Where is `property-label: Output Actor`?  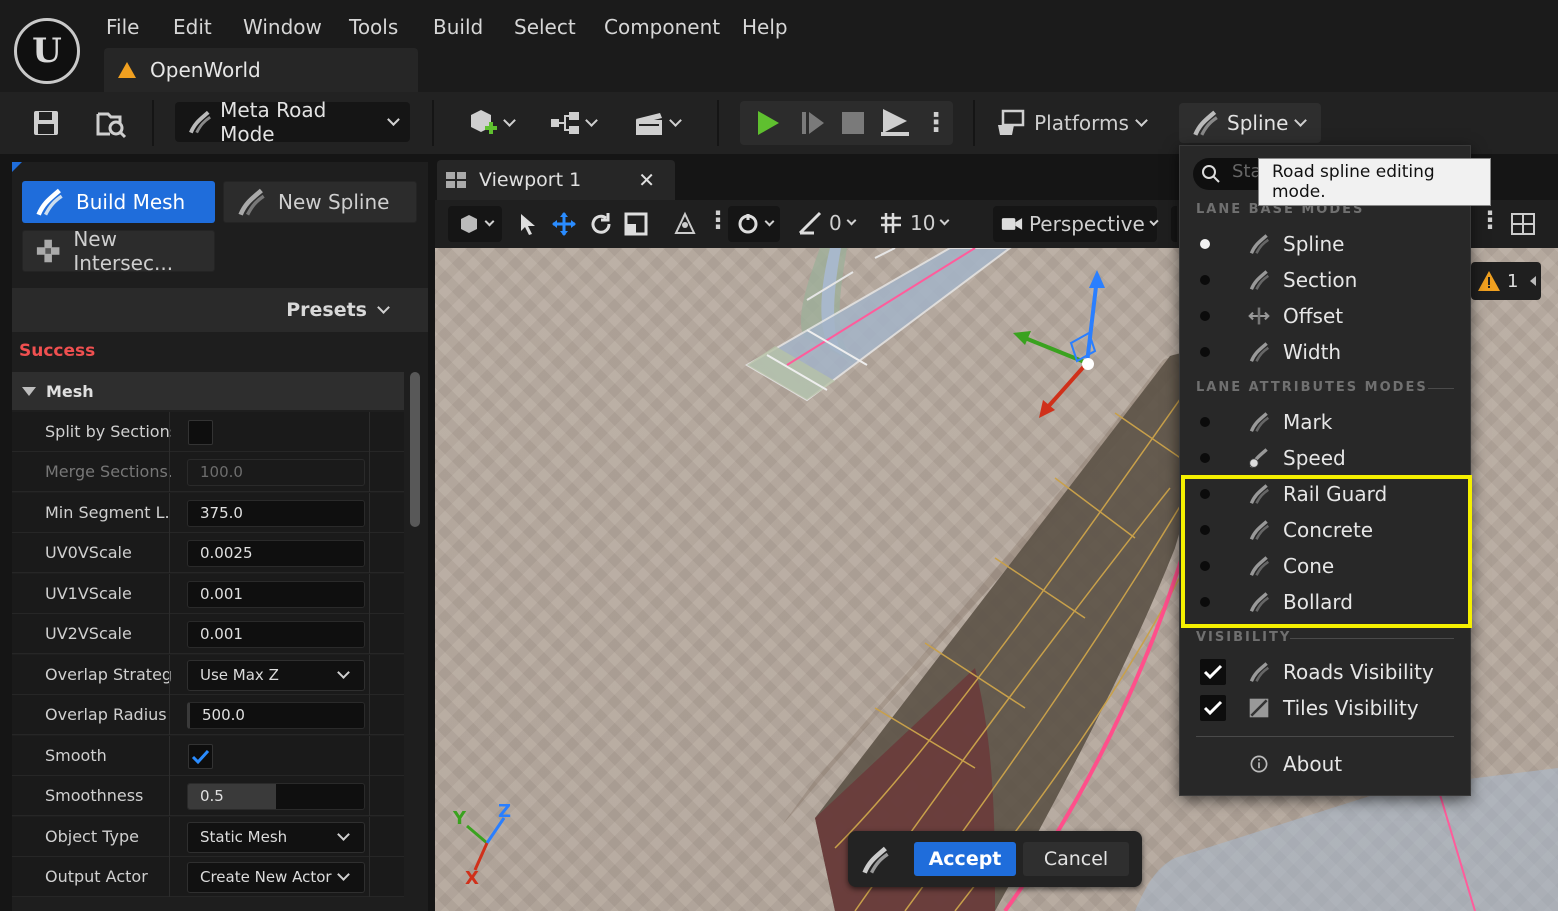 property-label: Output Actor is located at coordinates (96, 876).